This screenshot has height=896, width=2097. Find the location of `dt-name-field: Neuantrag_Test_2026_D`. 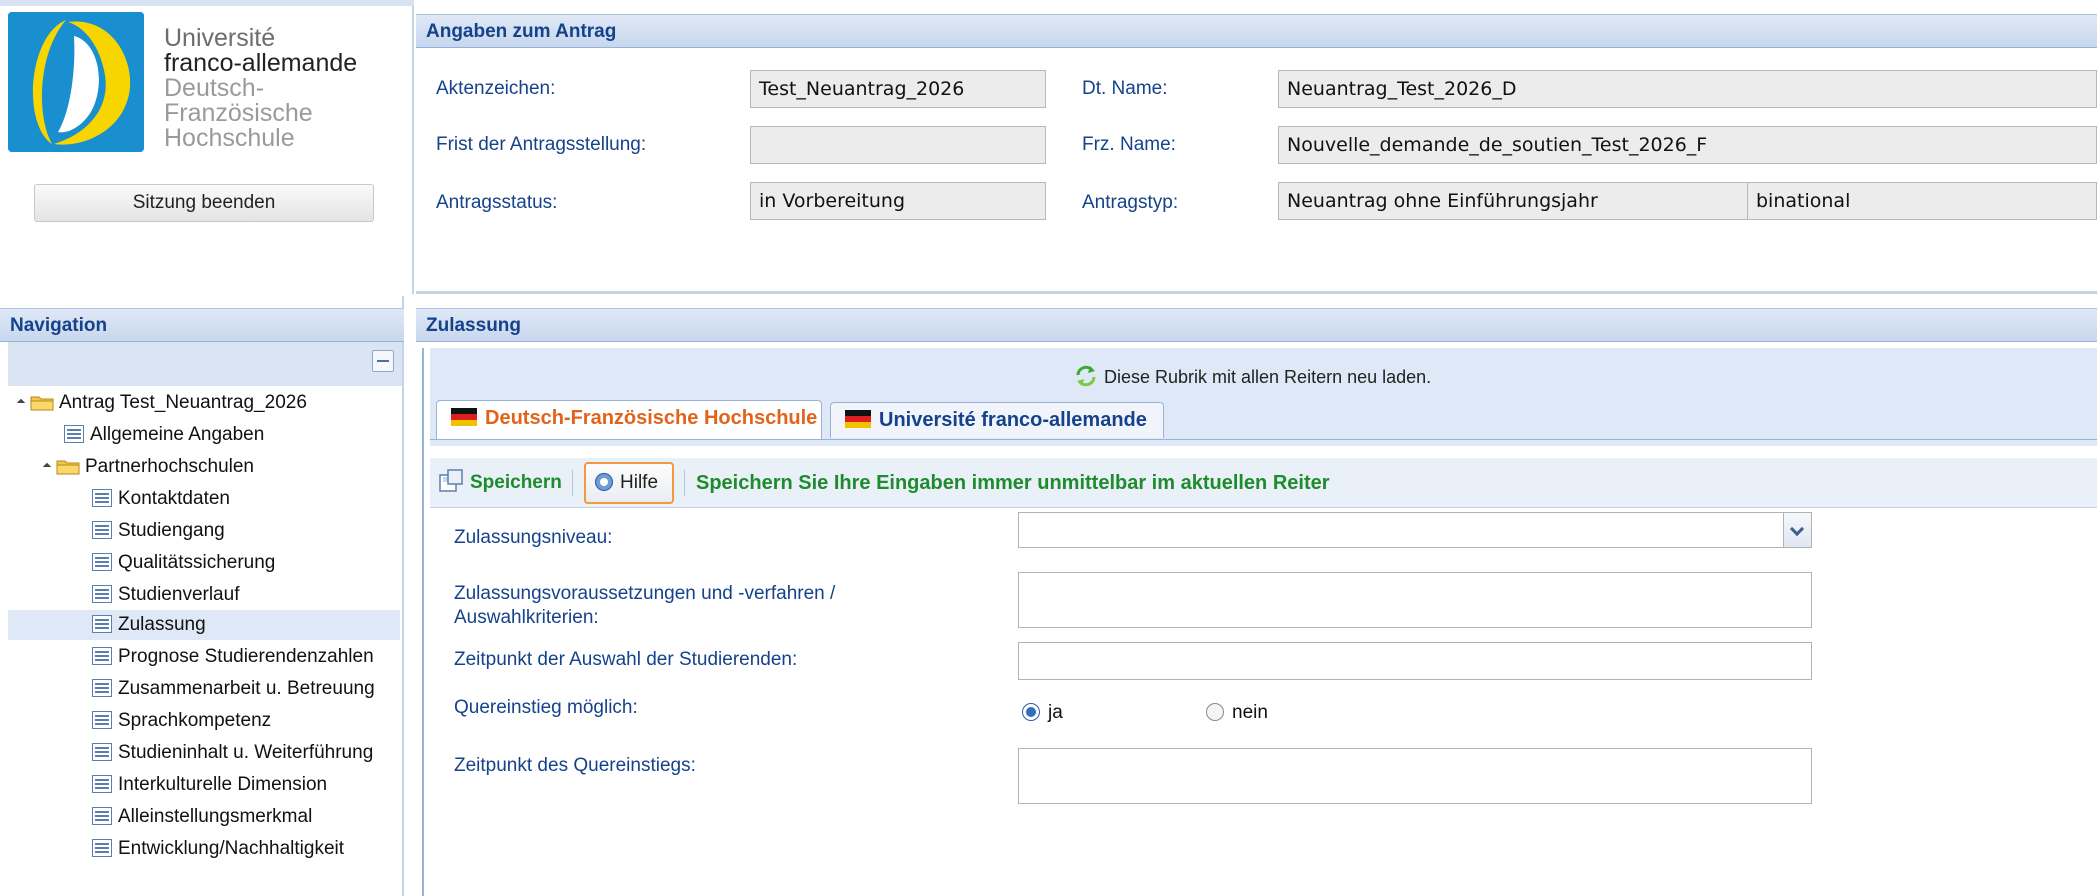

dt-name-field: Neuantrag_Test_2026_D is located at coordinates (1687, 89).